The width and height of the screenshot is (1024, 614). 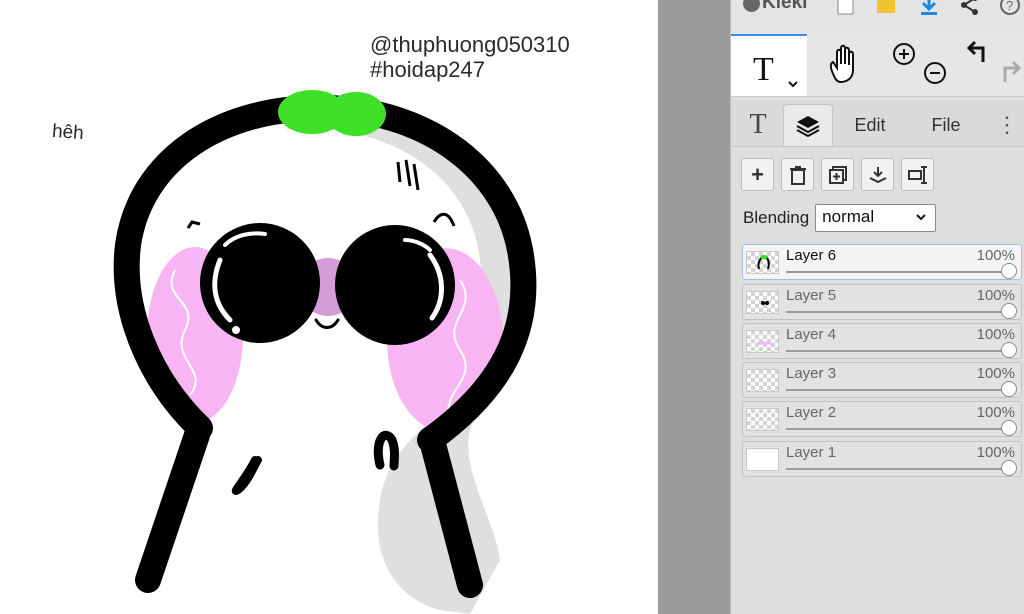 I want to click on tab-layers, so click(x=808, y=125).